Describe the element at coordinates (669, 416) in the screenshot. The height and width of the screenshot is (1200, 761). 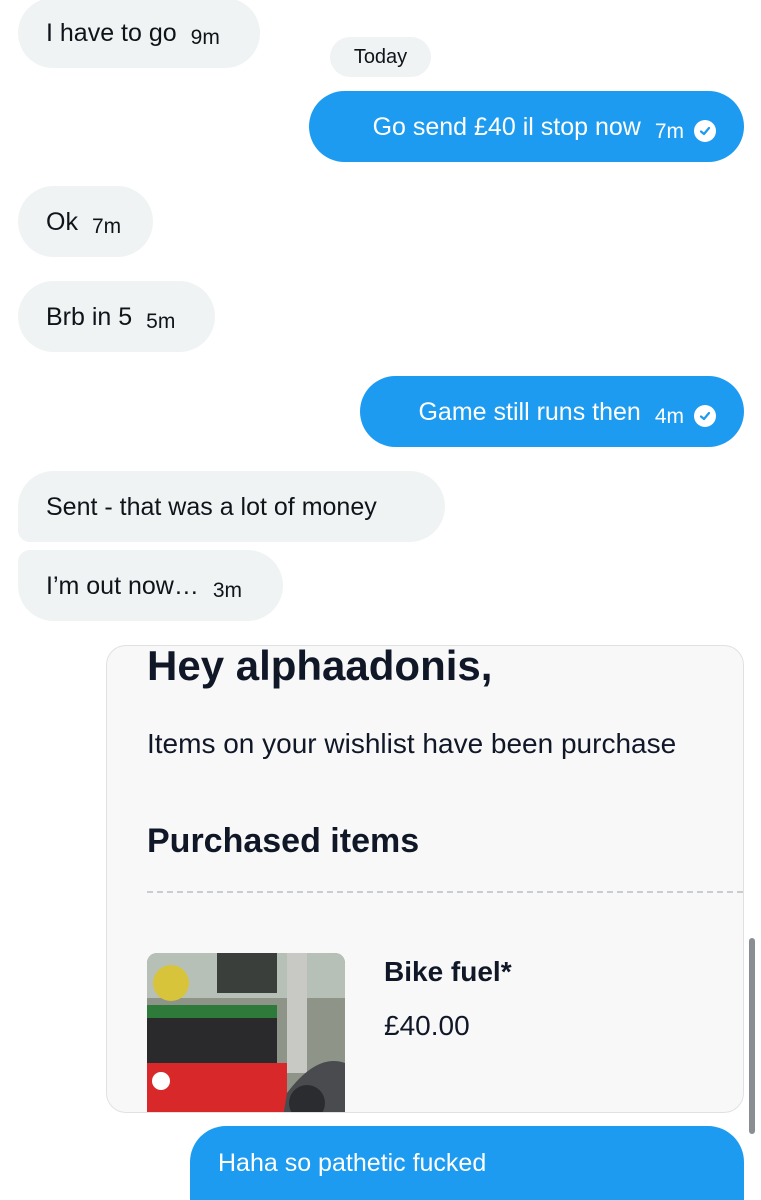
I see `message-time: 4m` at that location.